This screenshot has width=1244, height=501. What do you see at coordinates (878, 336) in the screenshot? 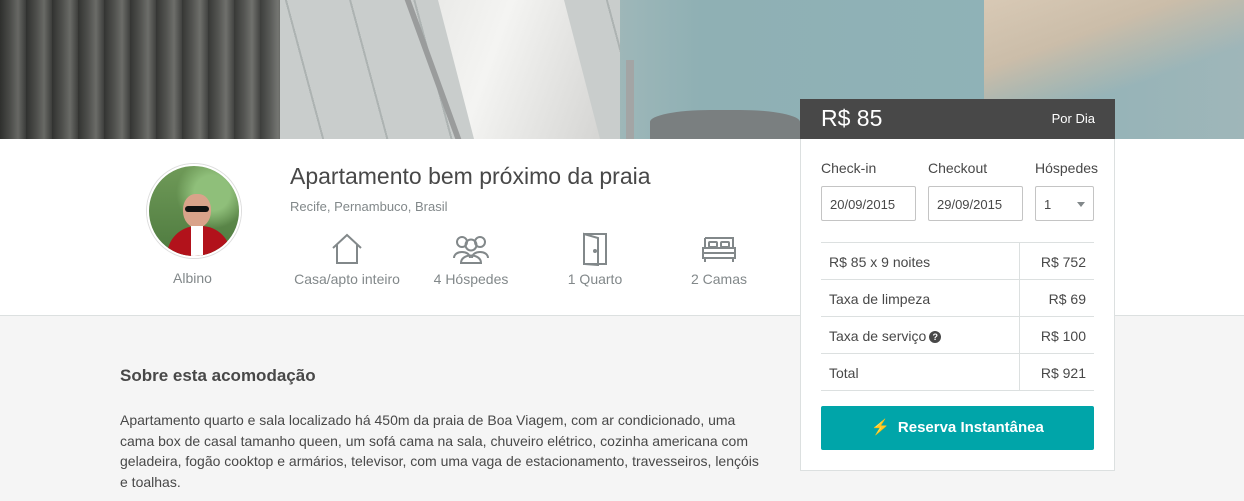
I see `row-label: Taxa de serviço` at bounding box center [878, 336].